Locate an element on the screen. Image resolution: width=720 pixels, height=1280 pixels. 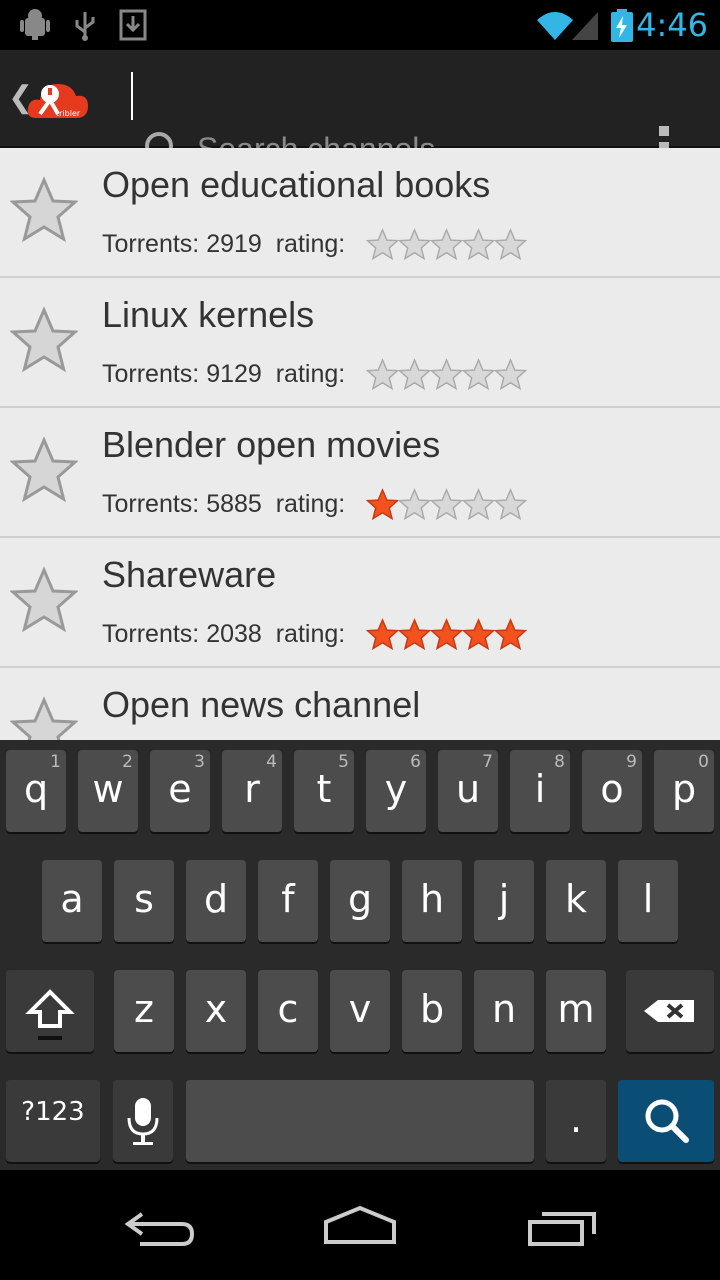
key-label: v is located at coordinates (360, 1009).